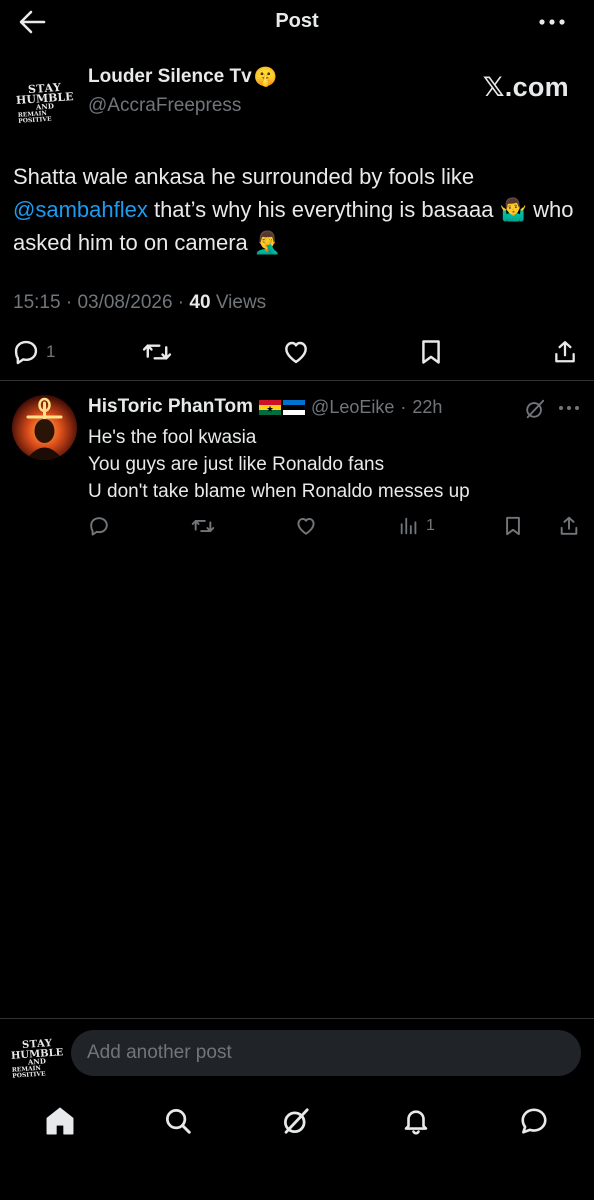 The width and height of the screenshot is (594, 1200). I want to click on shrug-emoji: 🤷‍♂️, so click(513, 209).